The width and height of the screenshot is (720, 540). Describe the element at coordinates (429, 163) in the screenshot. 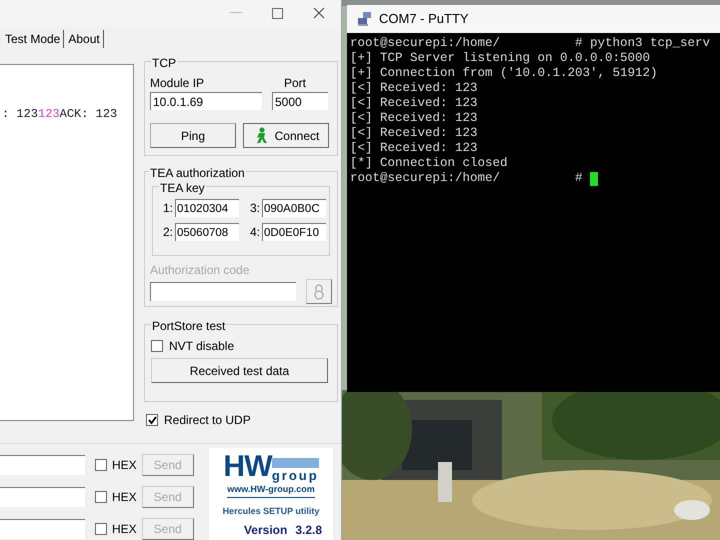

I see `terminal-line: [*] Connection closed` at that location.